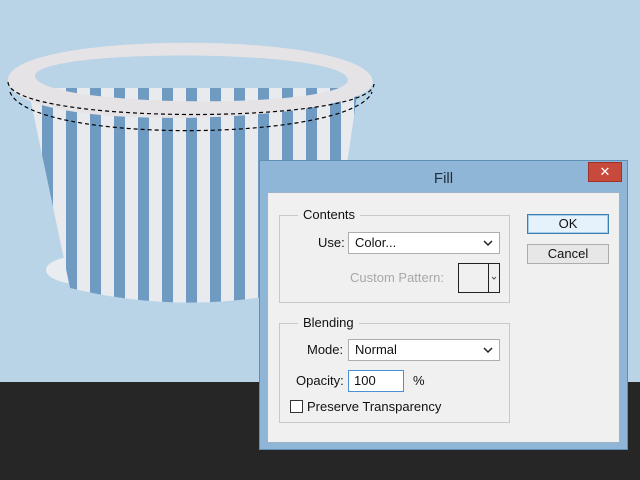 This screenshot has height=480, width=640. I want to click on use-label: Use:, so click(331, 242).